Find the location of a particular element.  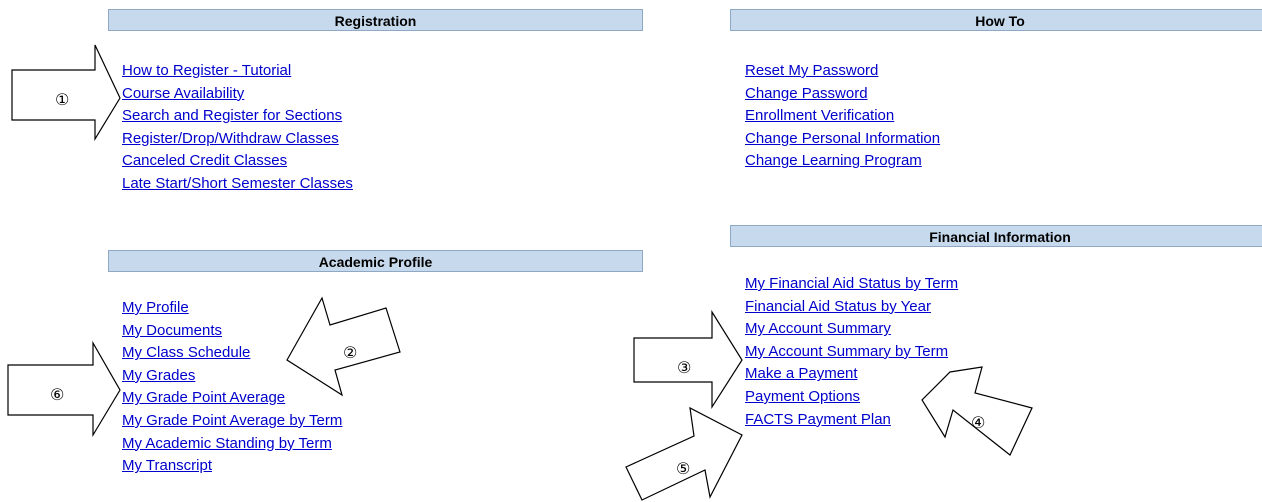

link-financial-aid-status-by-year: Financial Aid Status by Year is located at coordinates (838, 306).